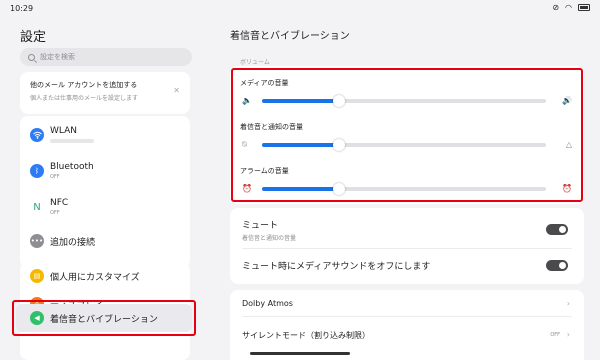 This screenshot has height=360, width=600. Describe the element at coordinates (105, 192) in the screenshot. I see `connections-card: WLAN ᛒ Bluetooth OFF N NFC OFF ••• 追加の接続` at that location.